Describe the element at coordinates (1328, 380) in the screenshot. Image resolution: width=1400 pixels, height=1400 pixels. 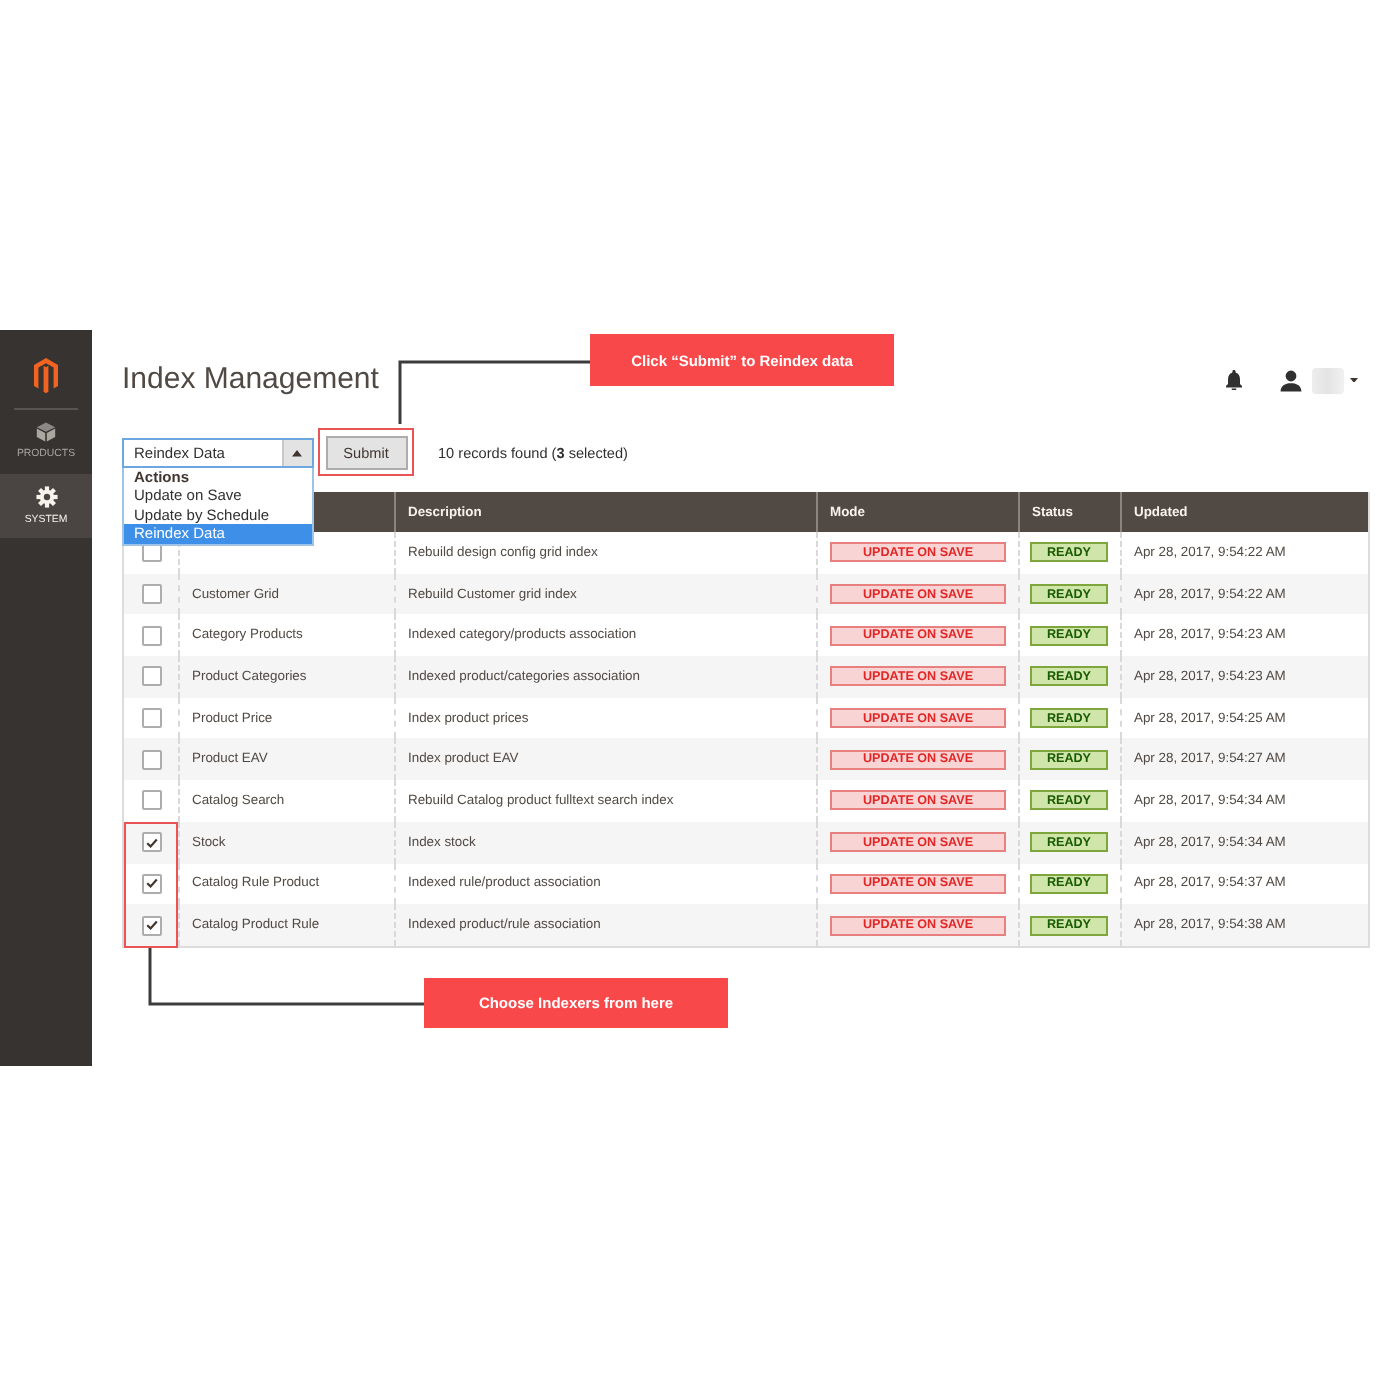
I see `blurred-name-block` at that location.